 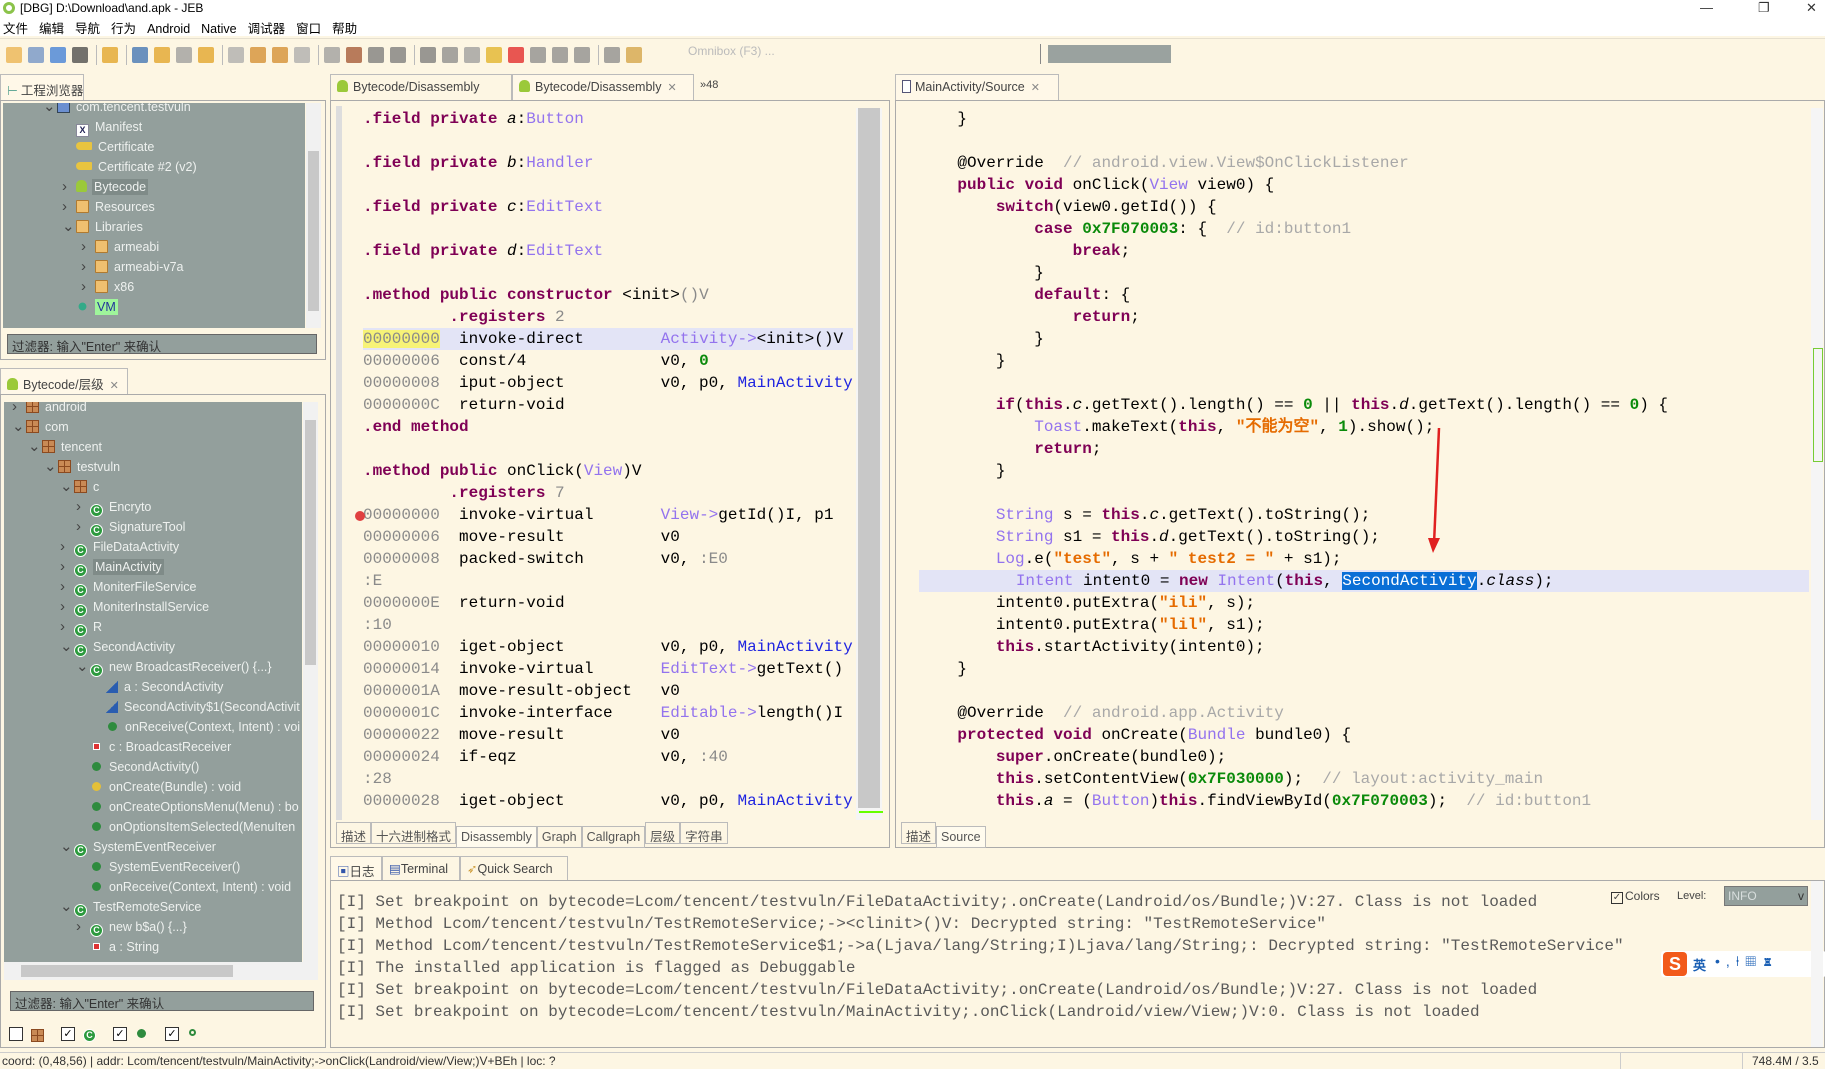 I want to click on step-into-icon, so click(x=538, y=55).